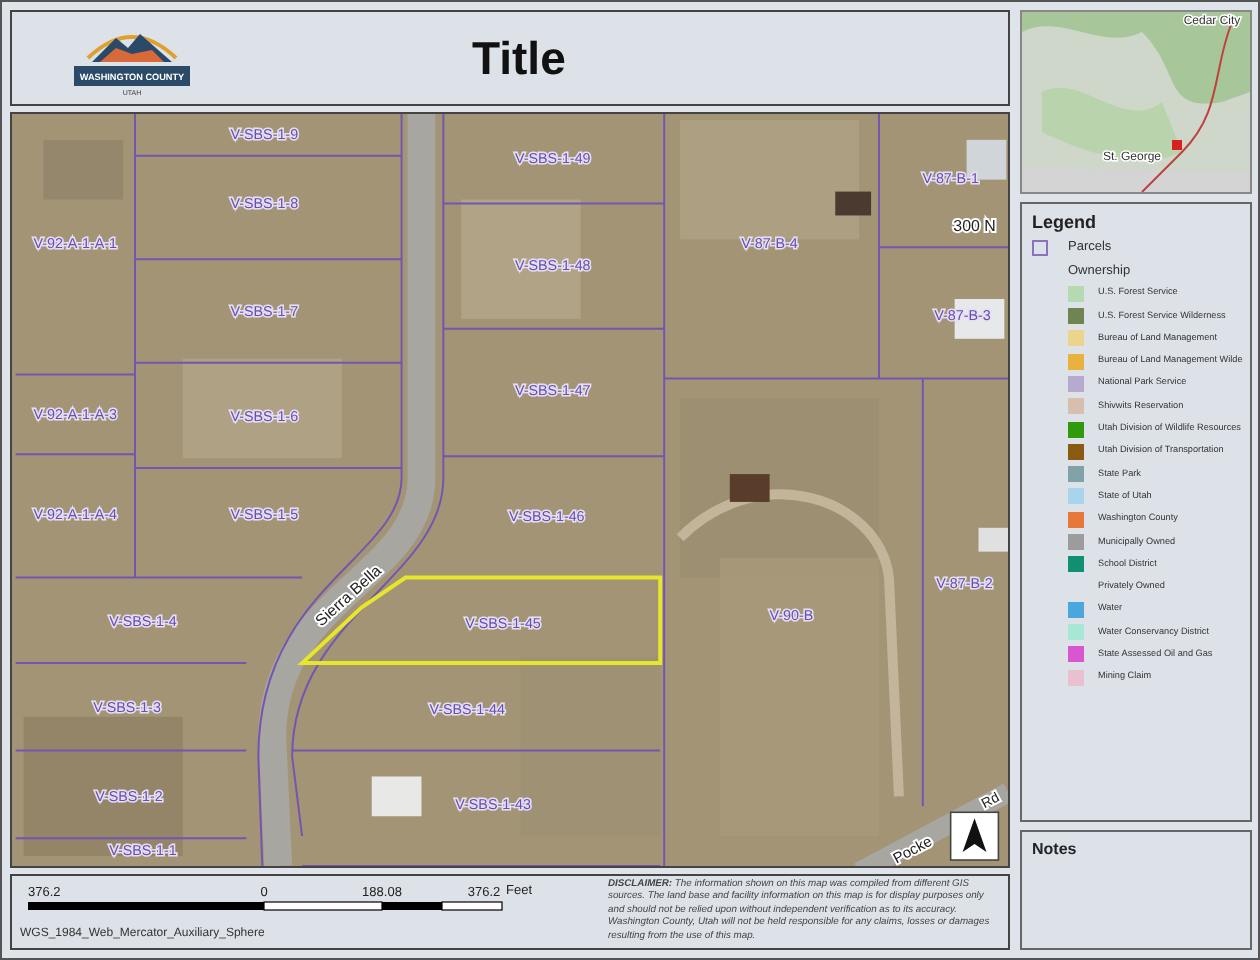 This screenshot has width=1260, height=960. Describe the element at coordinates (974, 226) in the screenshot. I see `road-label: 300 N` at that location.